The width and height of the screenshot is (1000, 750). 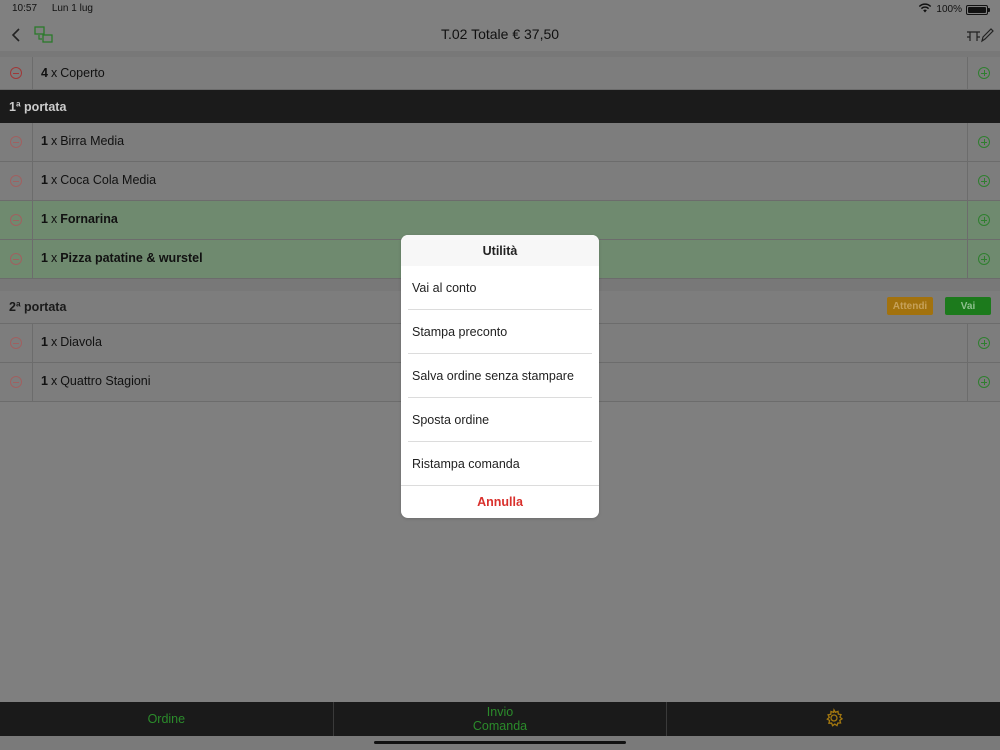 I want to click on battery-icon, so click(x=978, y=9).